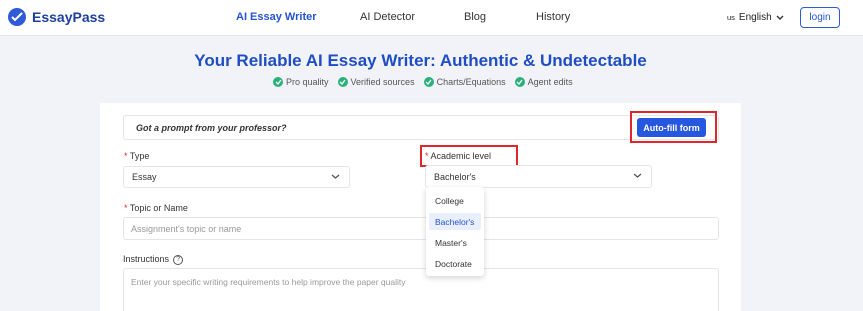 This screenshot has height=311, width=863. What do you see at coordinates (475, 17) in the screenshot?
I see `nav-blog: Blog` at bounding box center [475, 17].